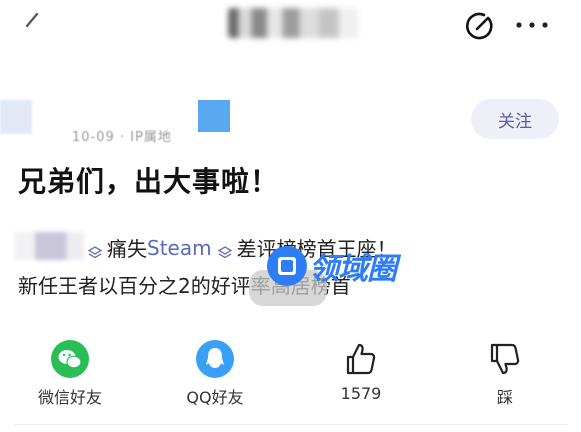 The image size is (581, 432). Describe the element at coordinates (215, 397) in the screenshot. I see `qq-label: QQ好友` at that location.